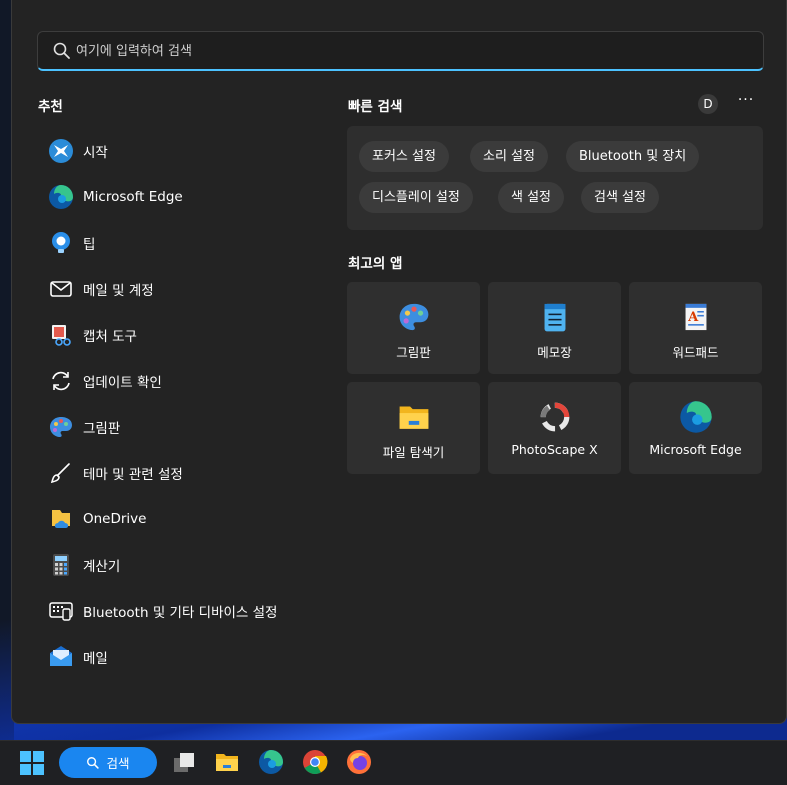  Describe the element at coordinates (695, 352) in the screenshot. I see `app-tile-label: 워드패드` at that location.